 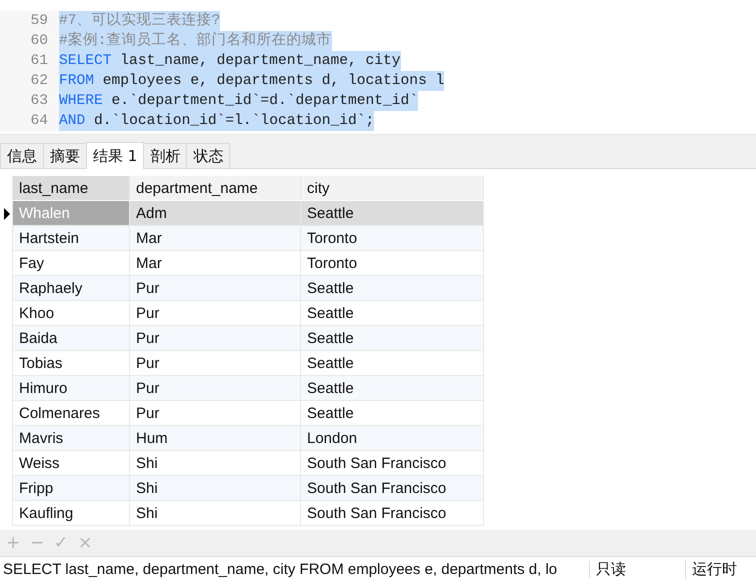 What do you see at coordinates (29, 41) in the screenshot?
I see `line-number: 60` at bounding box center [29, 41].